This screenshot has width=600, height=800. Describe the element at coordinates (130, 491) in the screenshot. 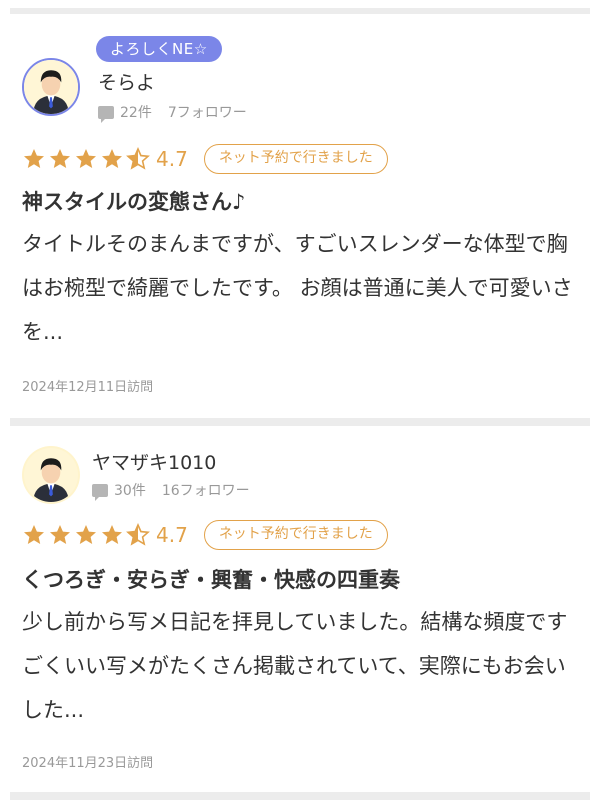

I see `post-count: 30件` at that location.